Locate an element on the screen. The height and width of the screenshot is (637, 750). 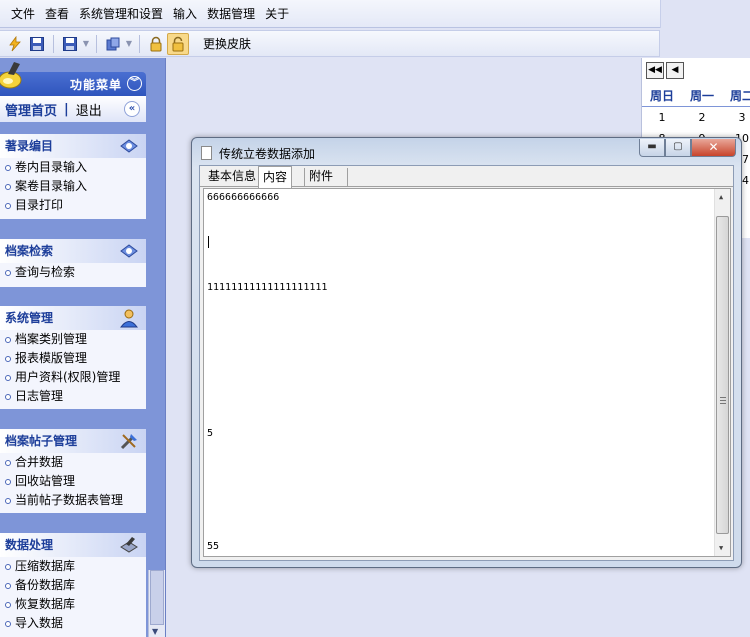
tab-strip: 基本信息 内容 附件 is located at coordinates (466, 177).